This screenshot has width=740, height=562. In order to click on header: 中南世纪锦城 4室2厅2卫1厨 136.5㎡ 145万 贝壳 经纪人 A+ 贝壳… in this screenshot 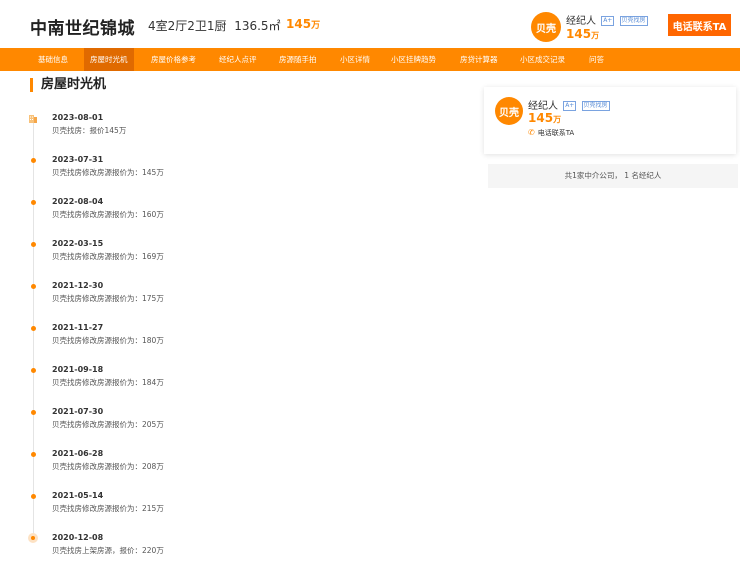, I will do `click(370, 24)`.